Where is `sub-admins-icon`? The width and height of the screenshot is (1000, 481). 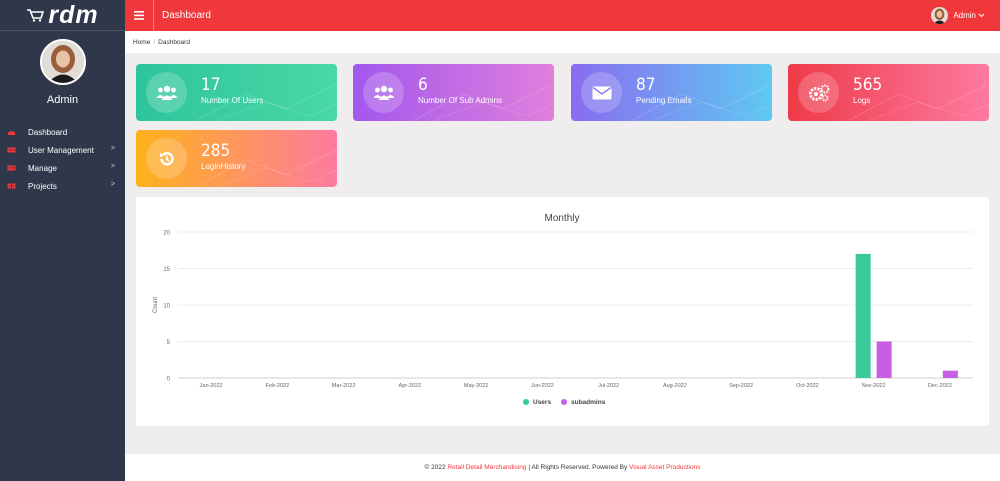
sub-admins-icon is located at coordinates (383, 92).